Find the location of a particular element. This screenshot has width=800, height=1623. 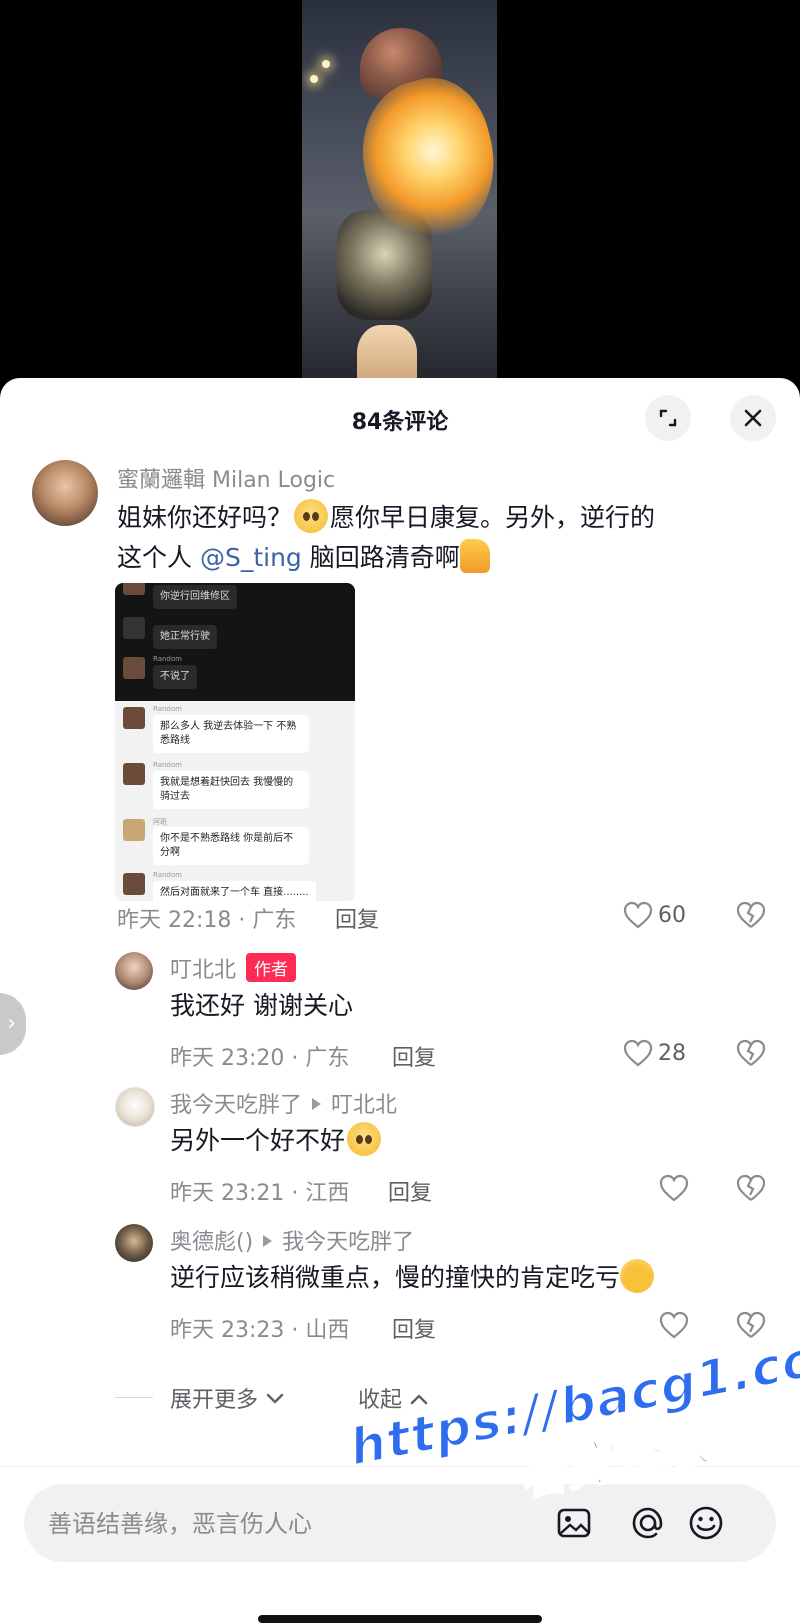

mention-link: @S_ting is located at coordinates (251, 557).